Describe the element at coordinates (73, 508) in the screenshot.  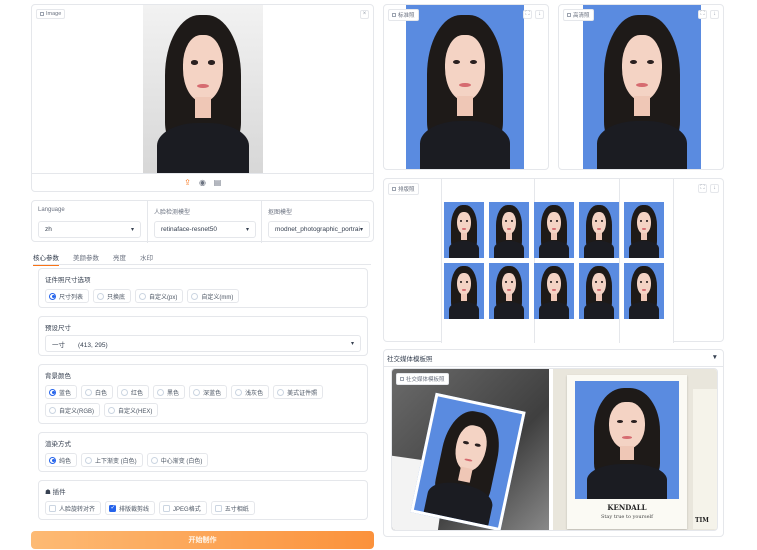
I see `plugin-face-align: 人脸旋转对齐` at that location.